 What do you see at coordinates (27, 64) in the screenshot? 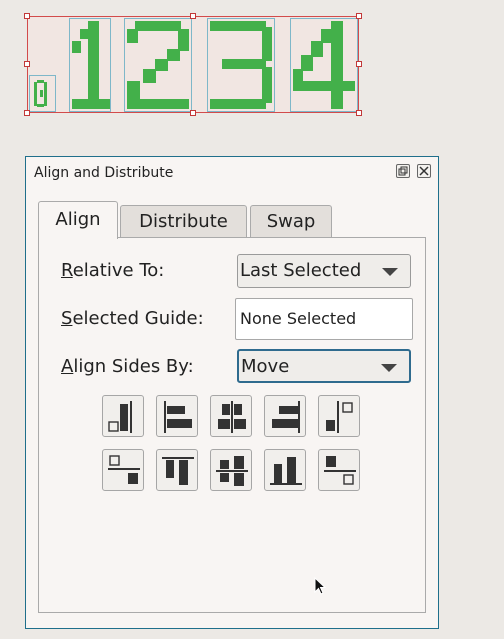
I see `resize-handle-middle-left` at bounding box center [27, 64].